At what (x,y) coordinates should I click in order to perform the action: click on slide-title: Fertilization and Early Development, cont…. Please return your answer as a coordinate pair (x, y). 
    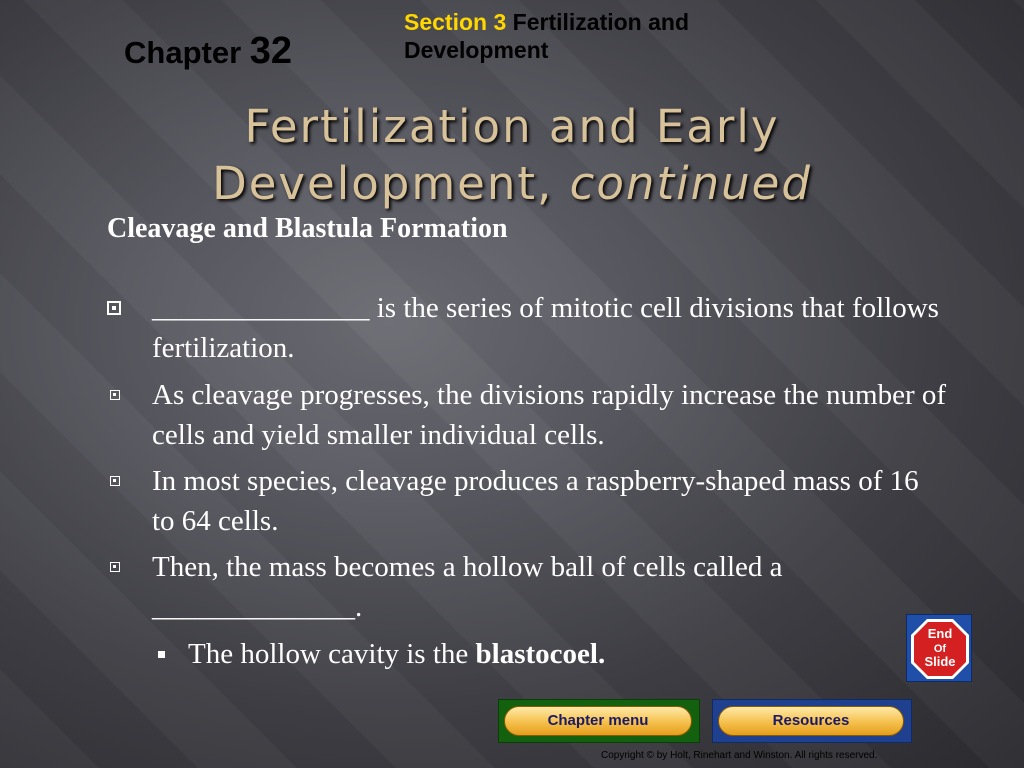
    Looking at the image, I should click on (512, 155).